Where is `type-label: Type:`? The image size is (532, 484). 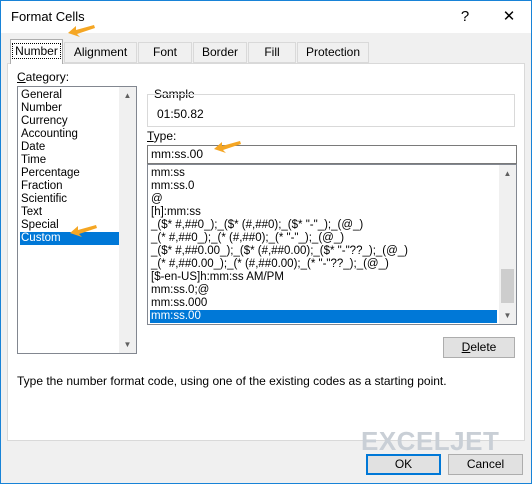 type-label: Type: is located at coordinates (162, 136).